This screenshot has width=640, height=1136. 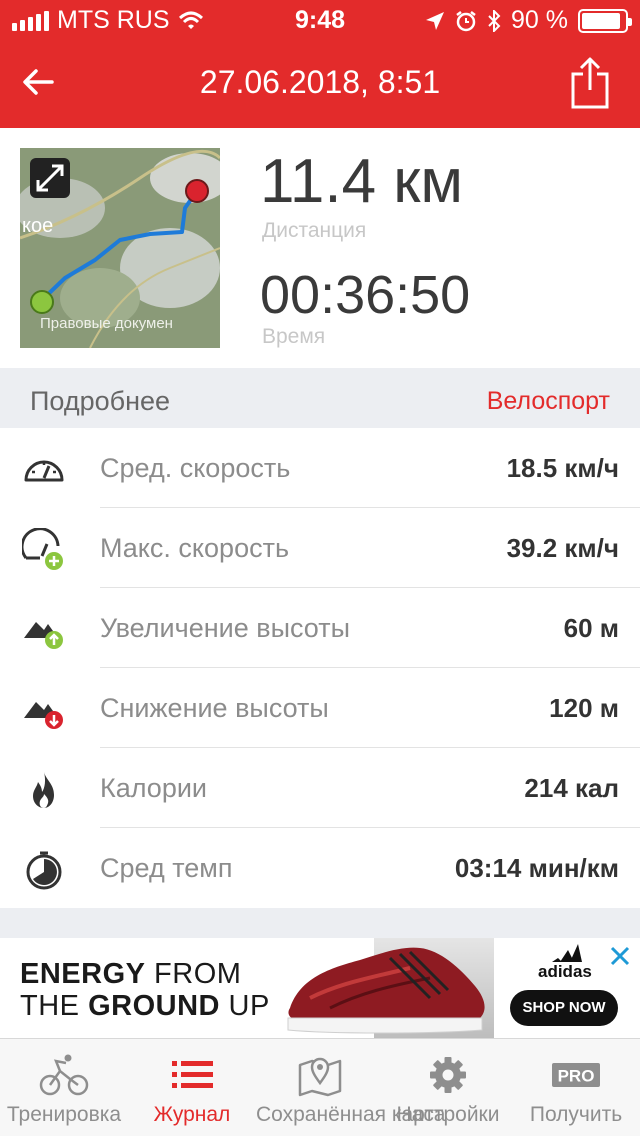 I want to click on map-place-label: кое, so click(x=37, y=226).